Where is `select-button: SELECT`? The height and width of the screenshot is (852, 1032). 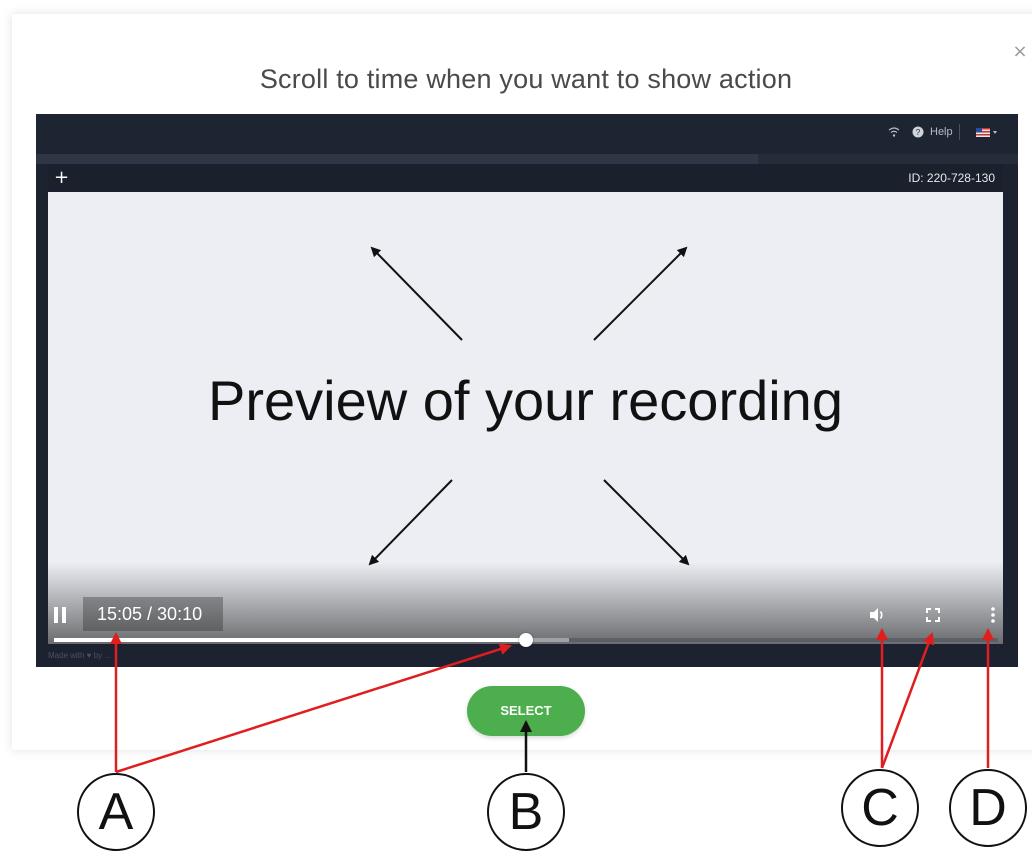
select-button: SELECT is located at coordinates (526, 711).